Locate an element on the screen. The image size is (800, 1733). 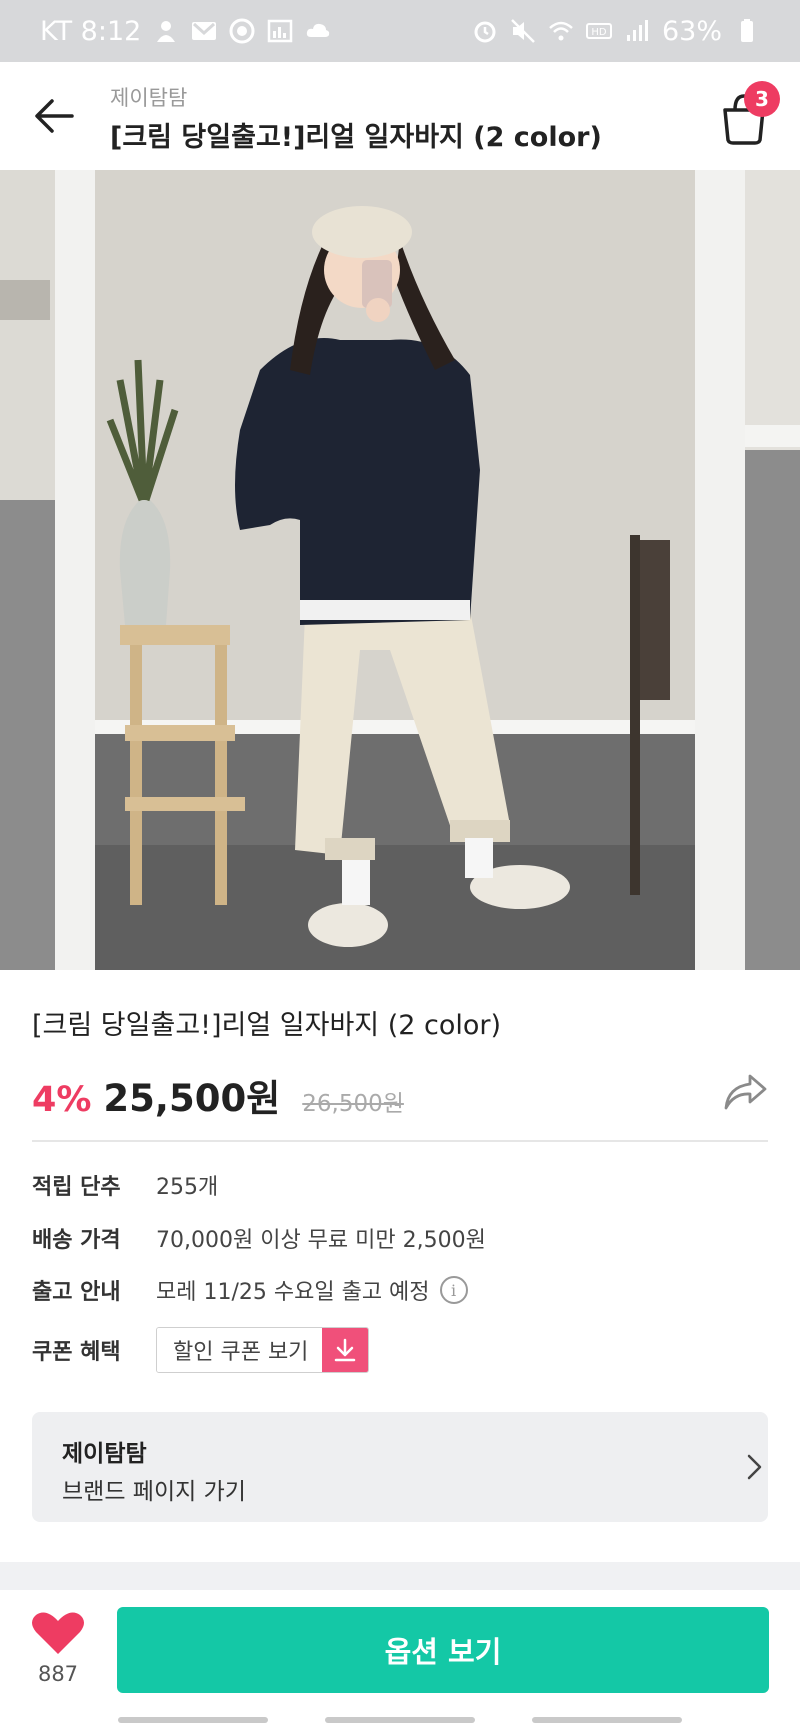
product-title: [크림 당일출고!]리얼 일자바지 (2 color) is located at coordinates (267, 1025).